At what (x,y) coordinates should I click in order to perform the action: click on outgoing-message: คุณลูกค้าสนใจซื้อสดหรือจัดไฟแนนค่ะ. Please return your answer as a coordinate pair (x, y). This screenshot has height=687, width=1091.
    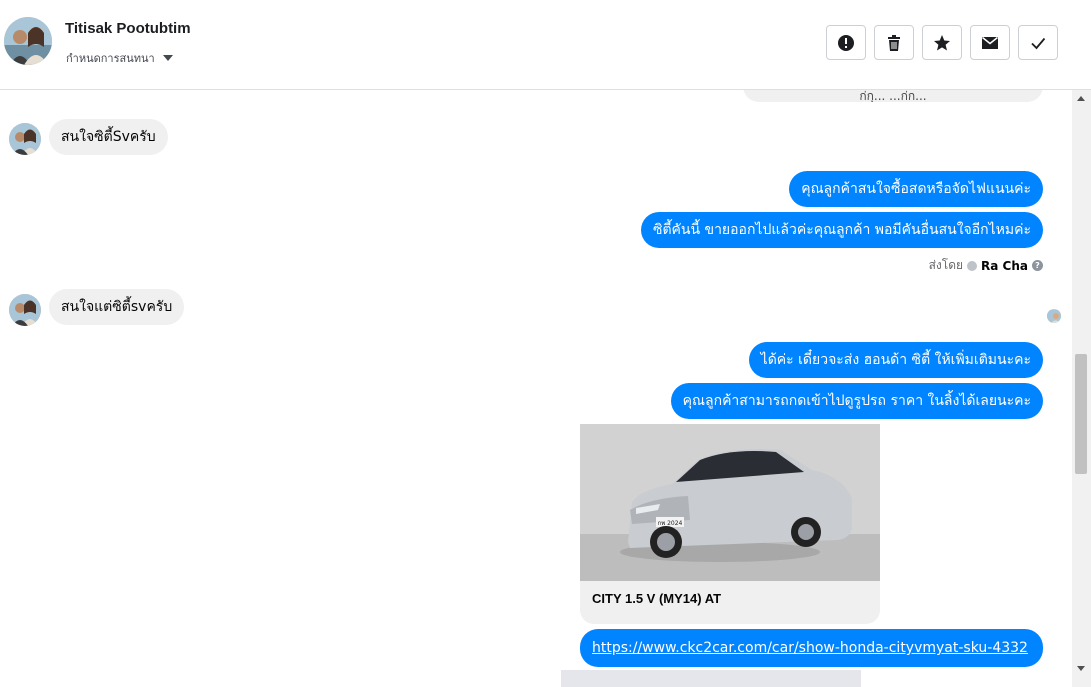
    Looking at the image, I should click on (916, 189).